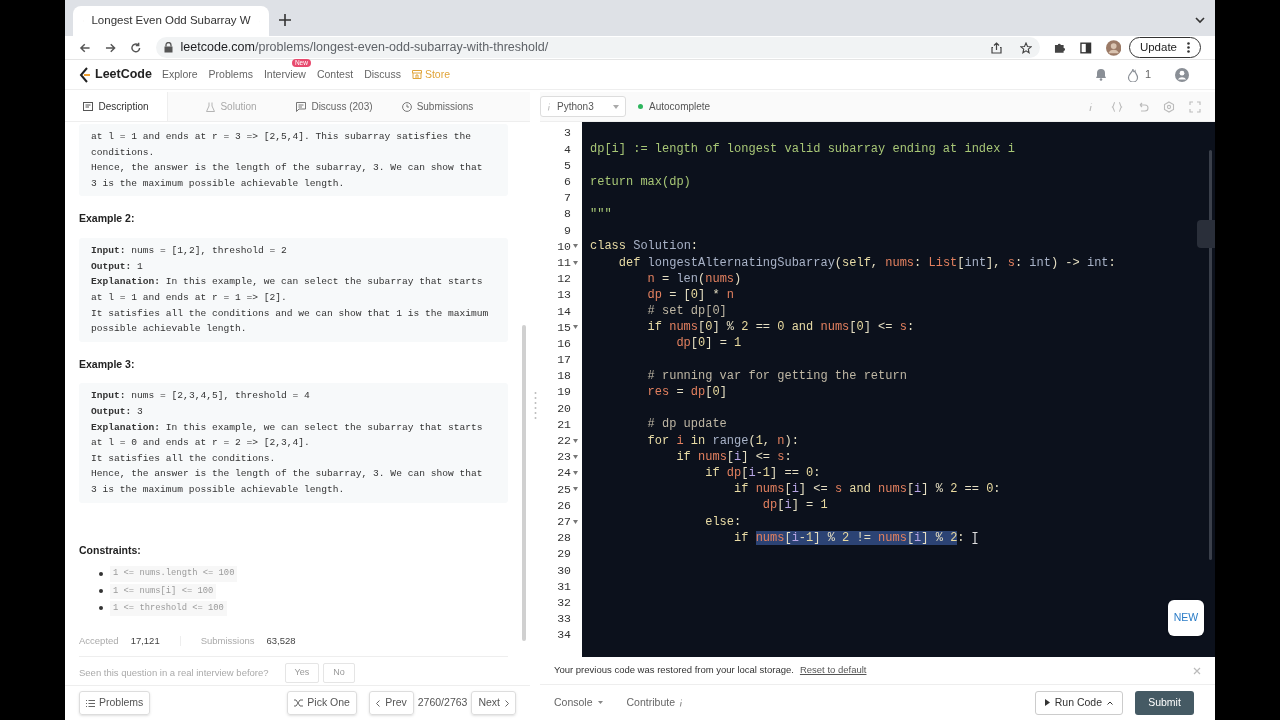 Image resolution: width=1280 pixels, height=720 pixels. What do you see at coordinates (1113, 47) in the screenshot?
I see `avatar-icon` at bounding box center [1113, 47].